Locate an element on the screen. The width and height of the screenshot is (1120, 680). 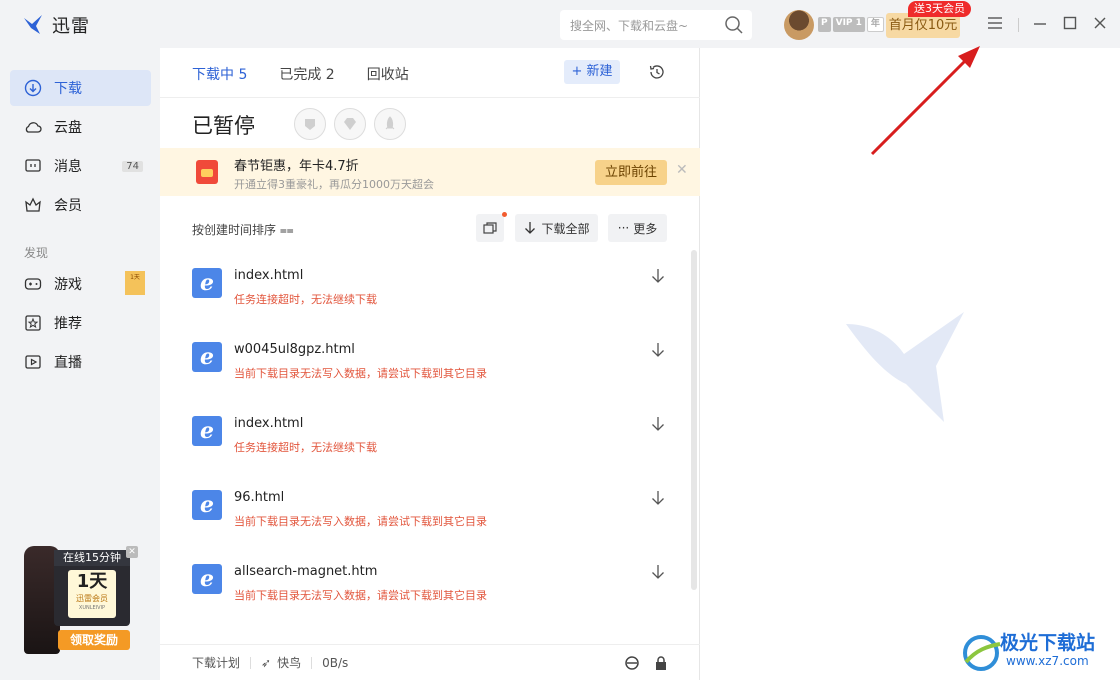
vip-diamond-icon is located at coordinates (350, 124).